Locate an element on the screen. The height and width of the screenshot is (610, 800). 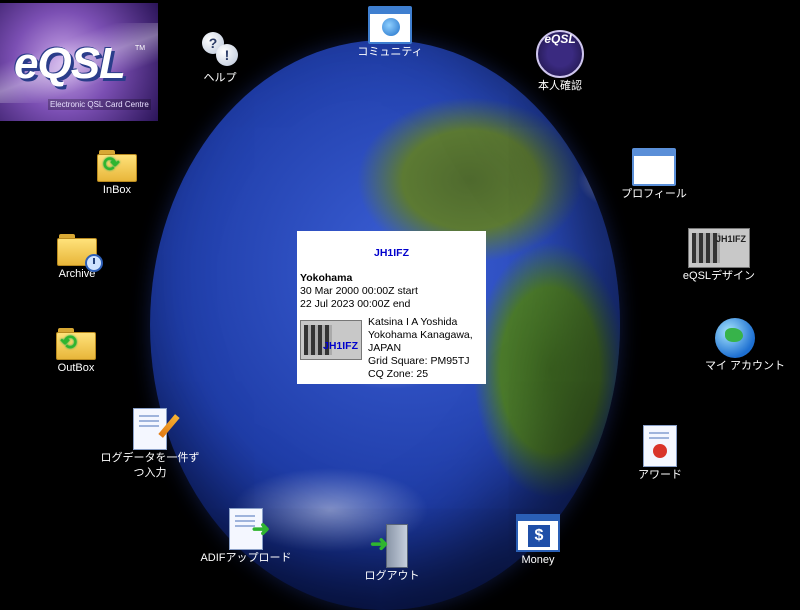
operator-name: Katsina I A Yoshida is located at coordinates (413, 322).